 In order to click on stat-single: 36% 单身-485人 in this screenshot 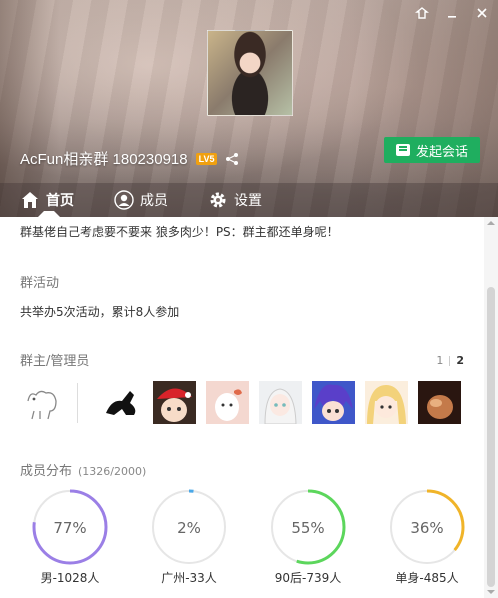, I will do `click(427, 537)`.